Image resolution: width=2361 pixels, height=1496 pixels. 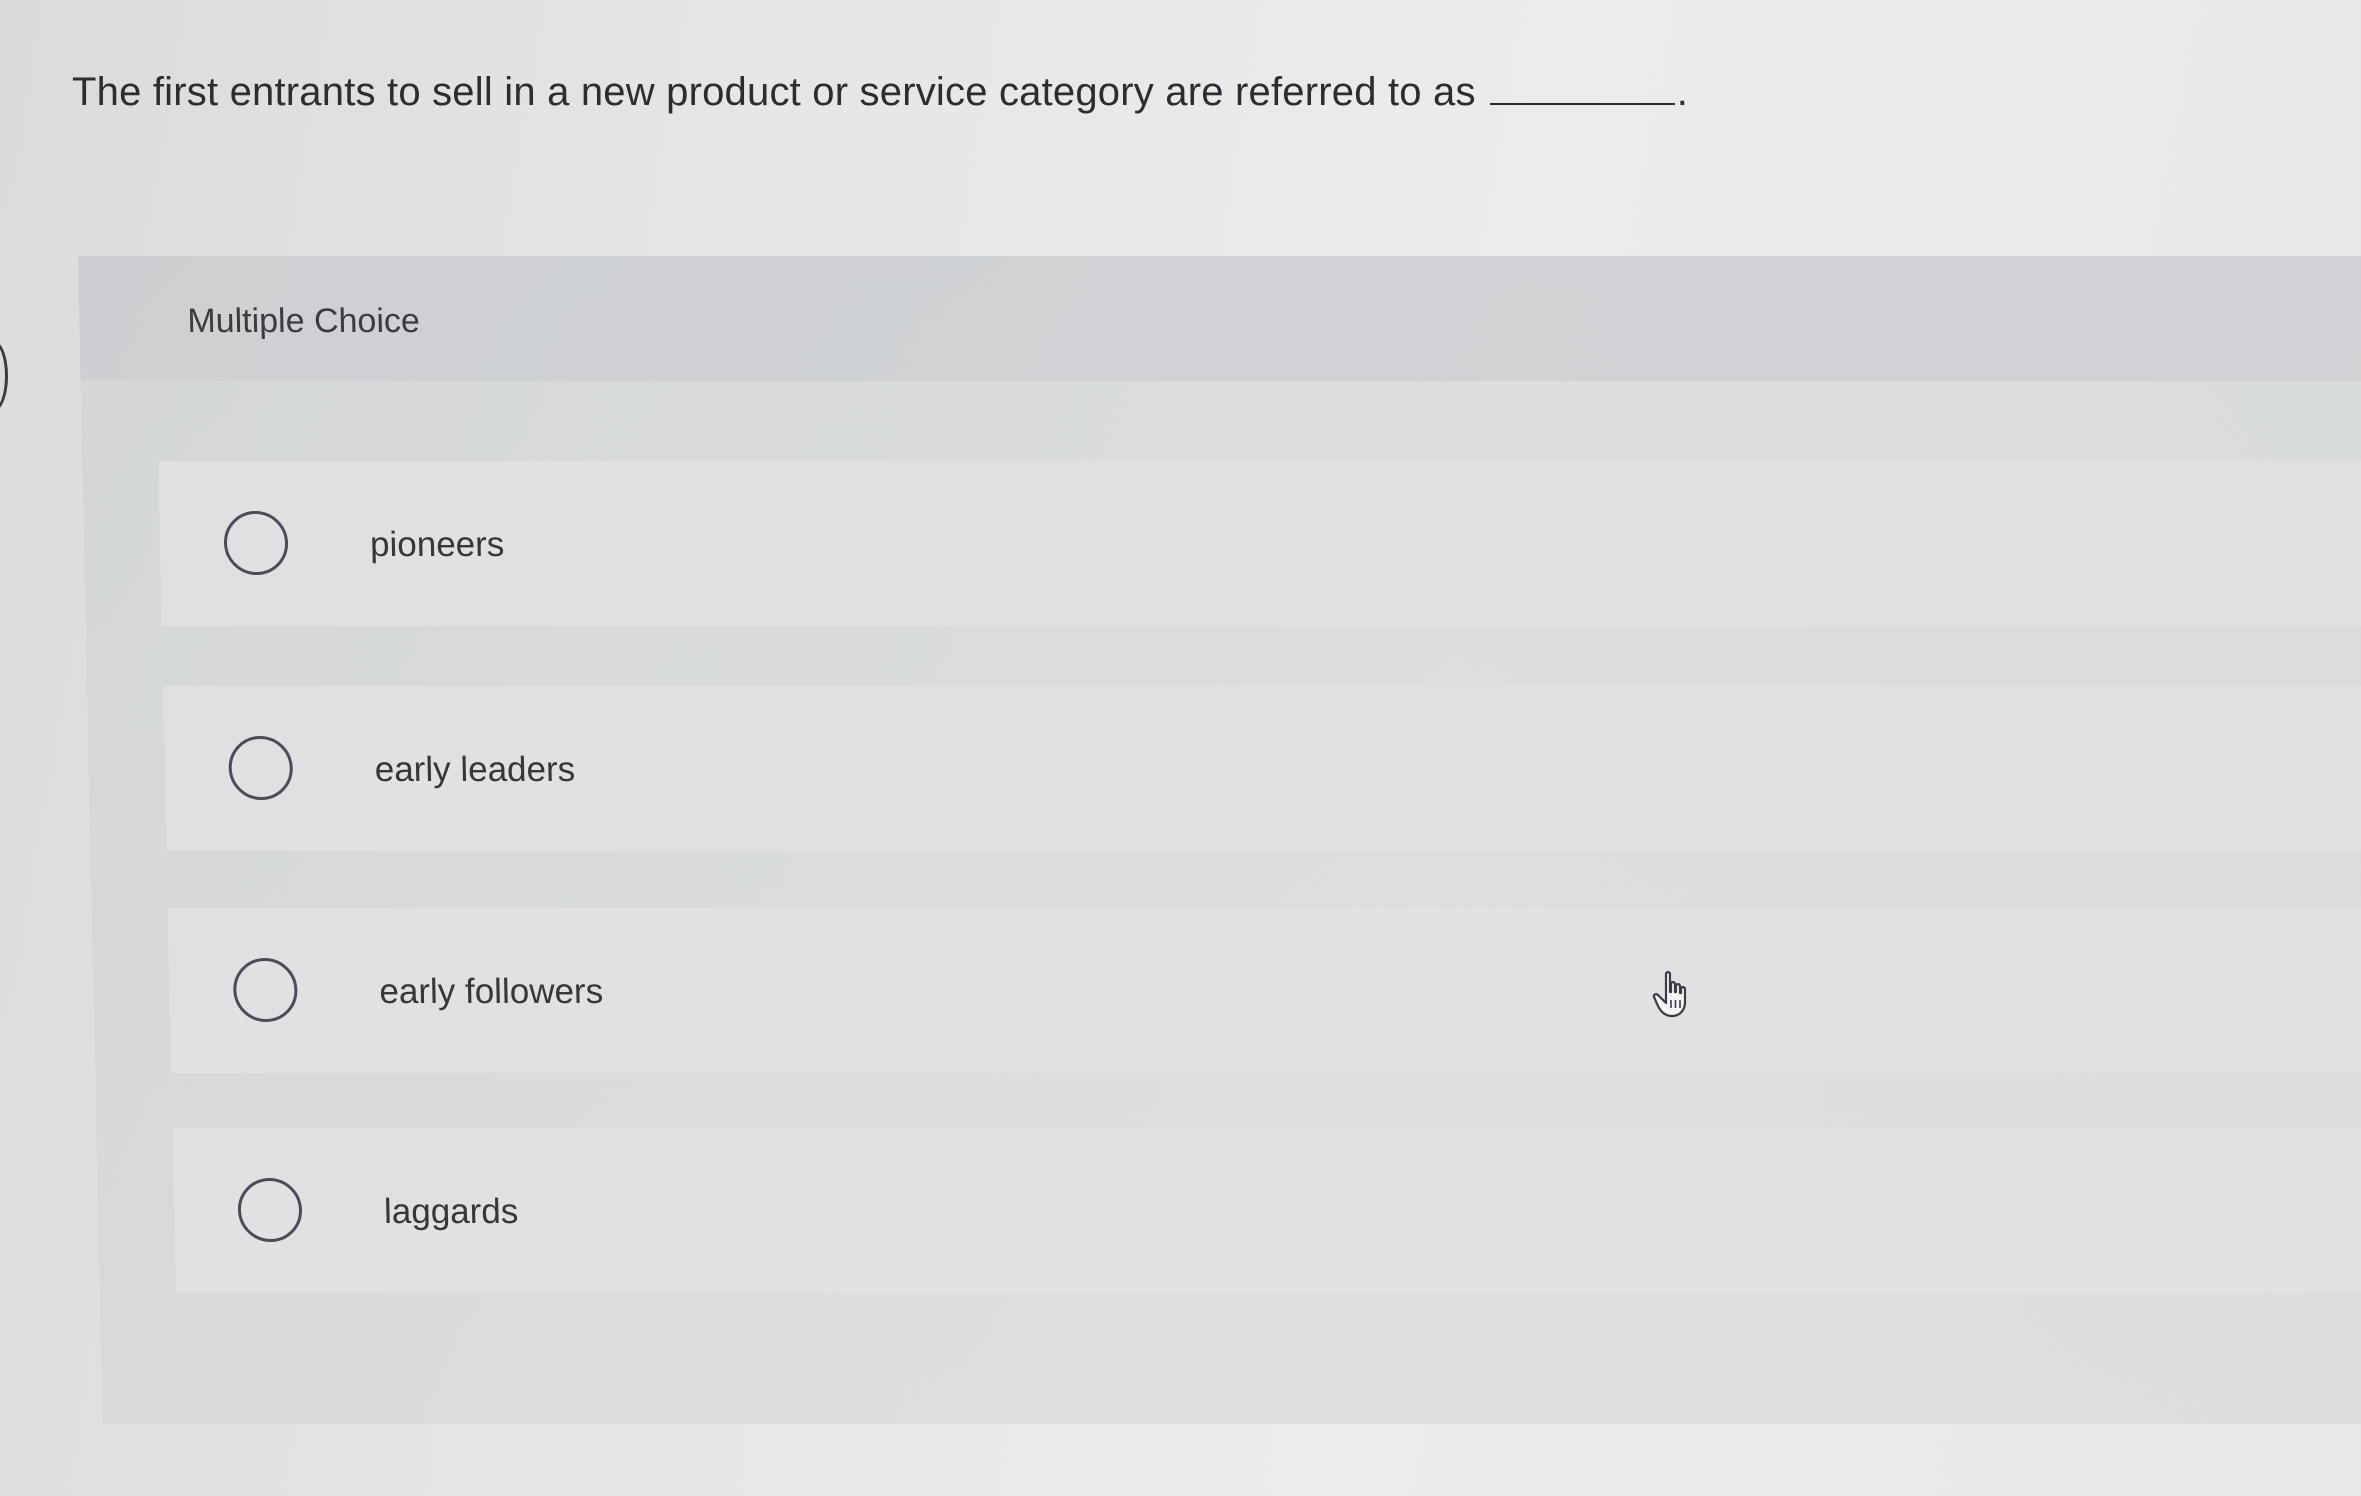 I want to click on question-type-label: Multiple Choice, so click(x=303, y=321).